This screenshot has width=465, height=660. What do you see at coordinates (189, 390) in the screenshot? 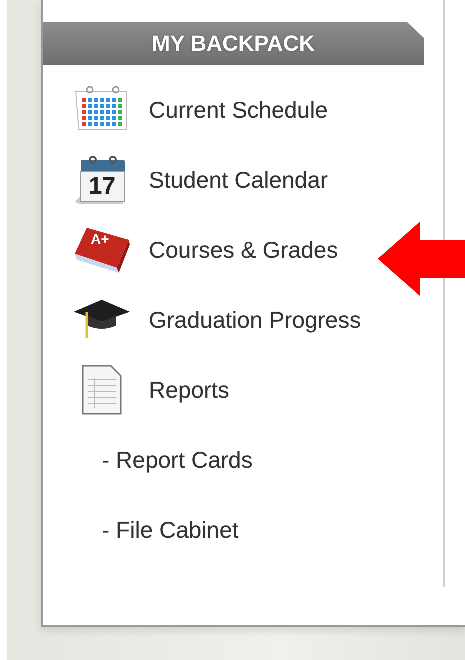
I see `sidebar-link-label: Reports` at bounding box center [189, 390].